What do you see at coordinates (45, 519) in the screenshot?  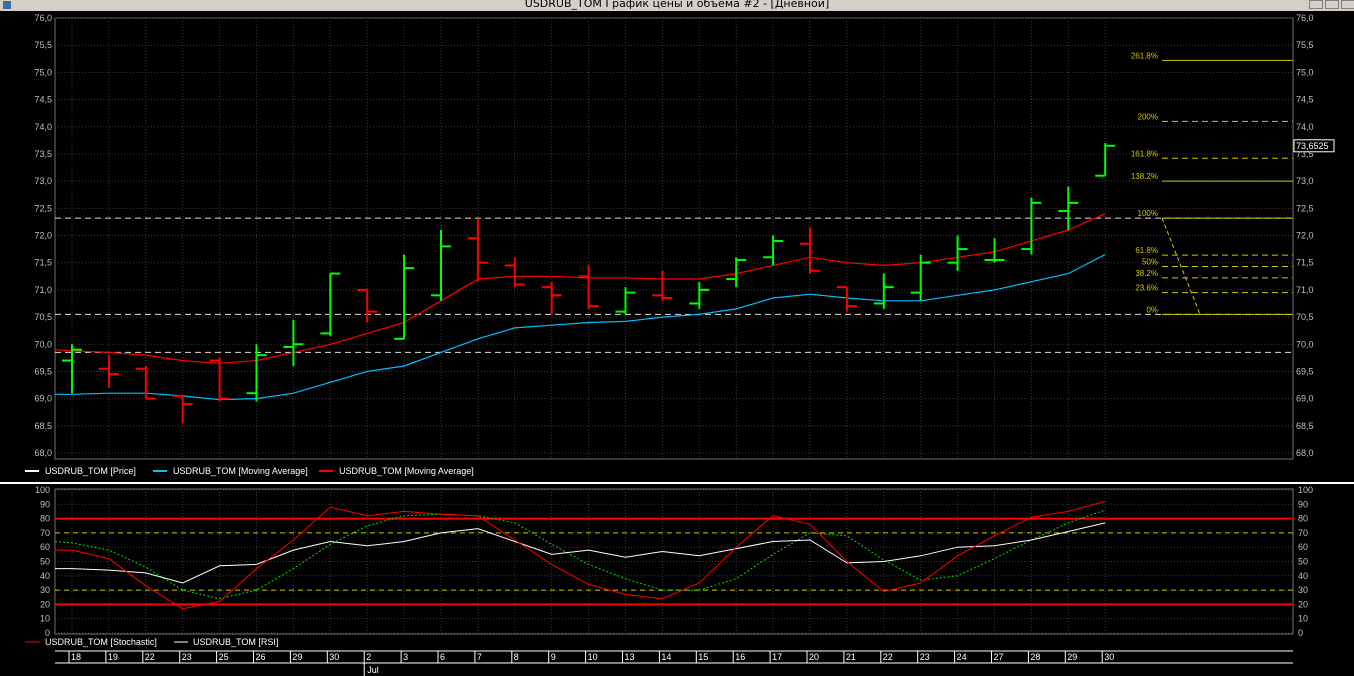 I see `osc-ytick-left: 80` at bounding box center [45, 519].